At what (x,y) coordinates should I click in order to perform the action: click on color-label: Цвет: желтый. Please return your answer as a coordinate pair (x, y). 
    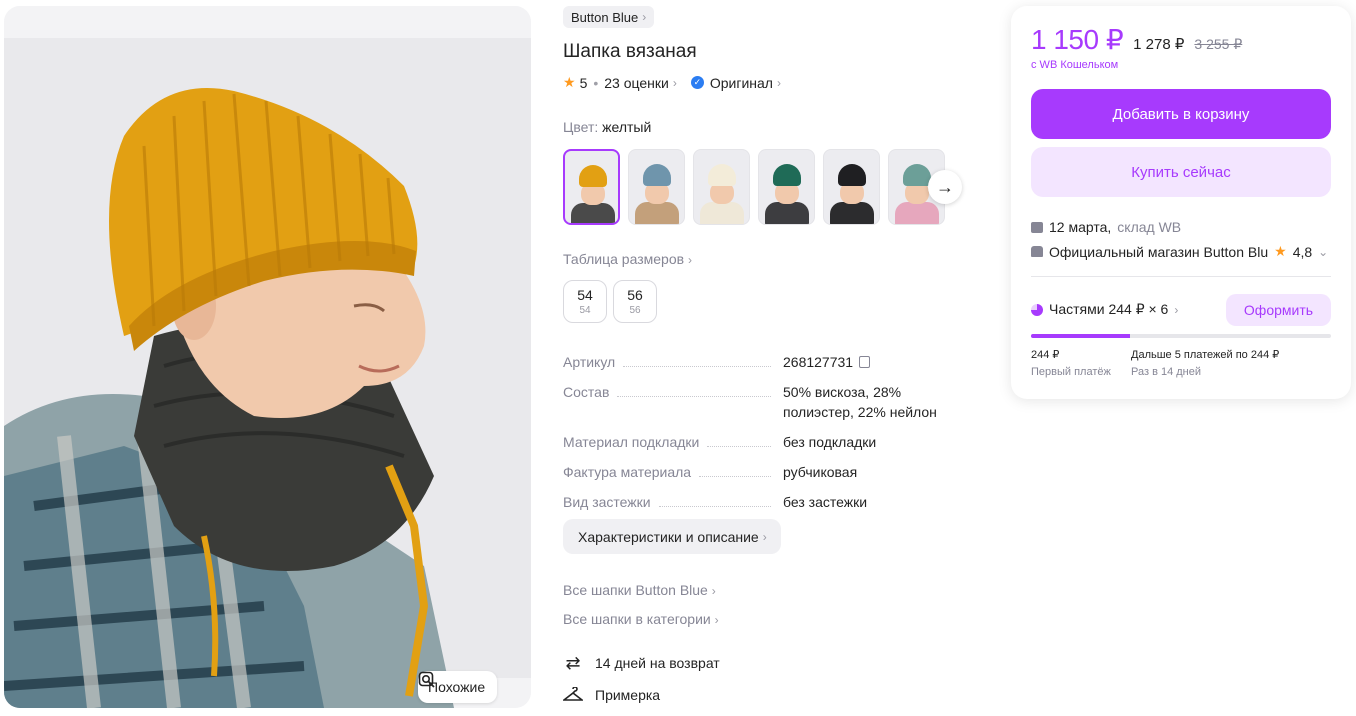
    Looking at the image, I should click on (607, 127).